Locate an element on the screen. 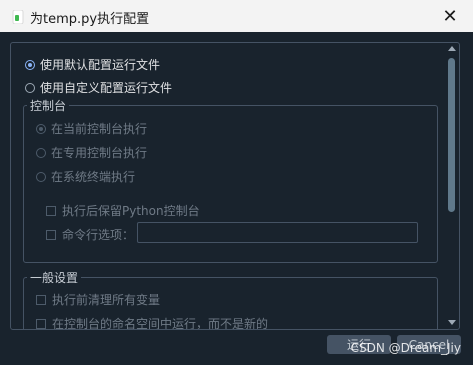  radio-console-current: 在当前控制台执行 is located at coordinates (91, 128).